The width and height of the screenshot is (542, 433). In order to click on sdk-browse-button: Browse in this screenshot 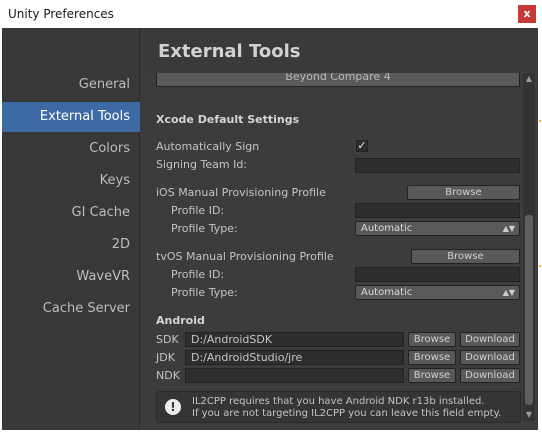, I will do `click(432, 339)`.